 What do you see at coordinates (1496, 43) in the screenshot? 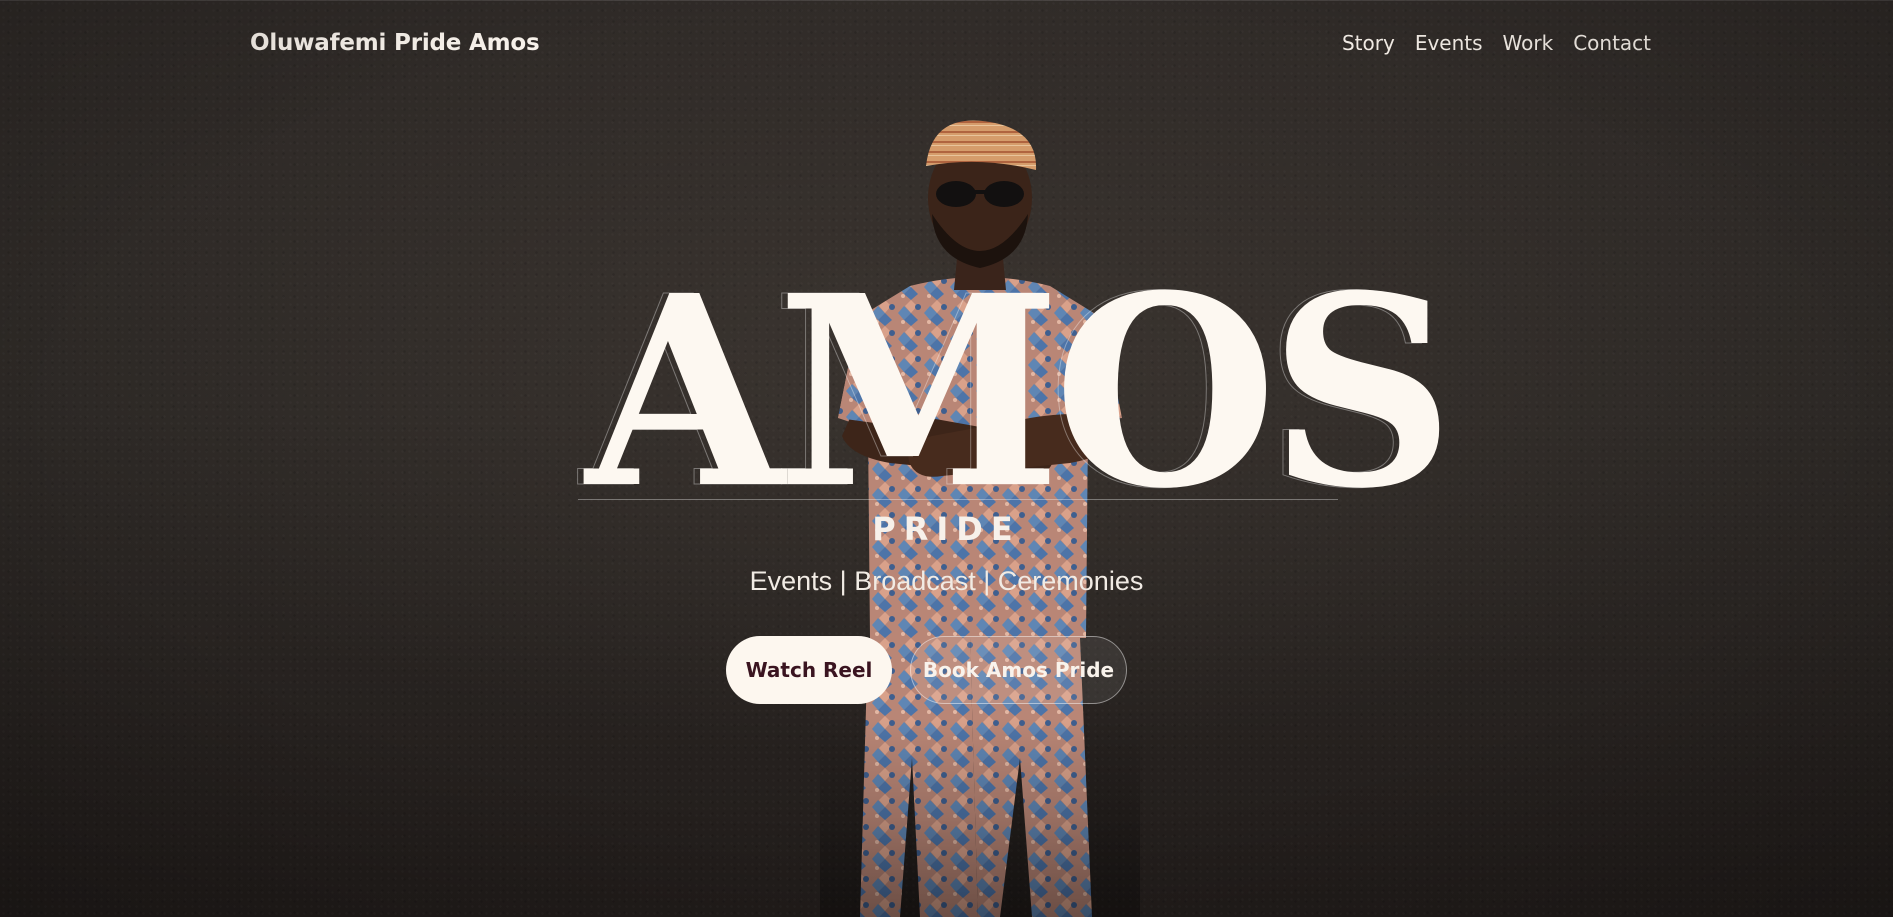
I see `nav-links: Story Events Work Contact` at bounding box center [1496, 43].